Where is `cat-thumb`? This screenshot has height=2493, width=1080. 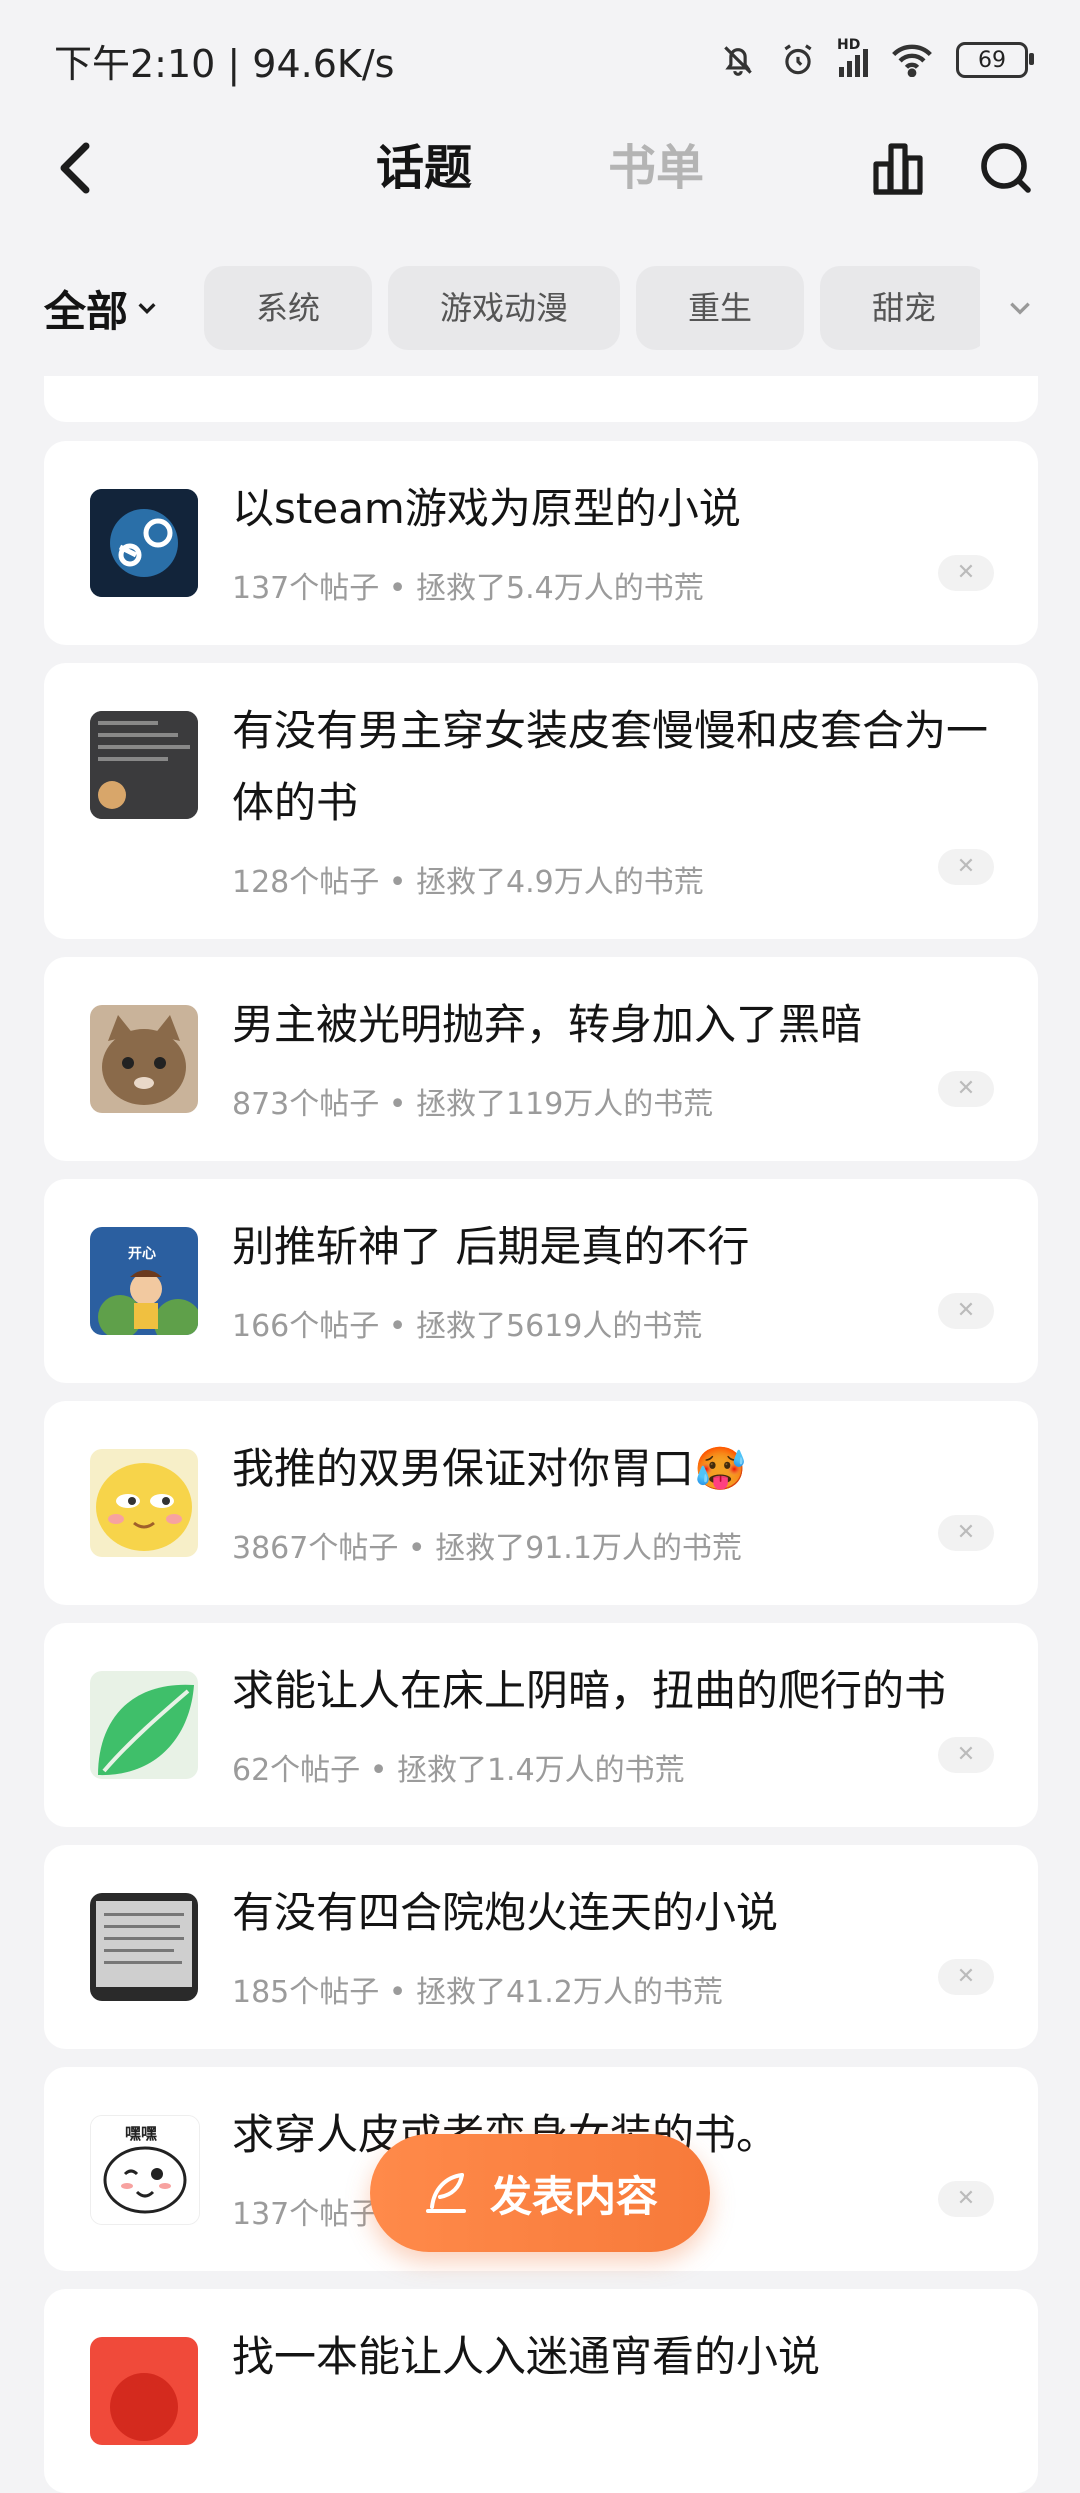 cat-thumb is located at coordinates (144, 1059).